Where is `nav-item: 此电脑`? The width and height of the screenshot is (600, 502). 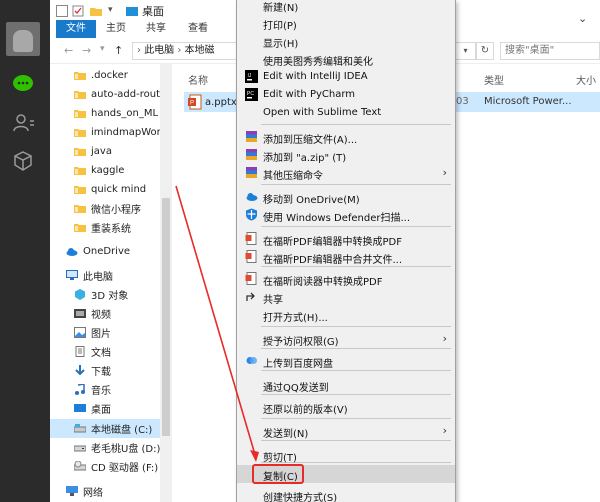
nav-item: 此电脑 is located at coordinates (89, 275).